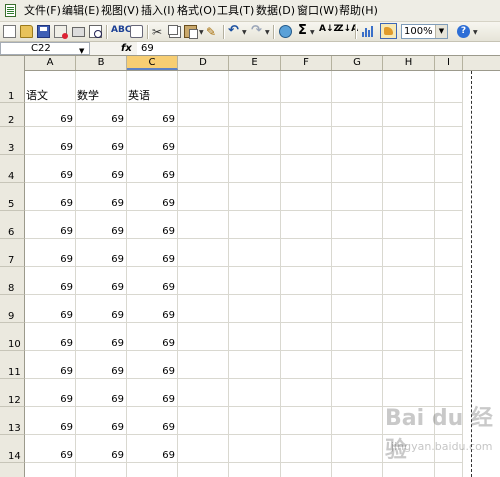  What do you see at coordinates (152, 115) in the screenshot?
I see `cell-c2: 69` at bounding box center [152, 115].